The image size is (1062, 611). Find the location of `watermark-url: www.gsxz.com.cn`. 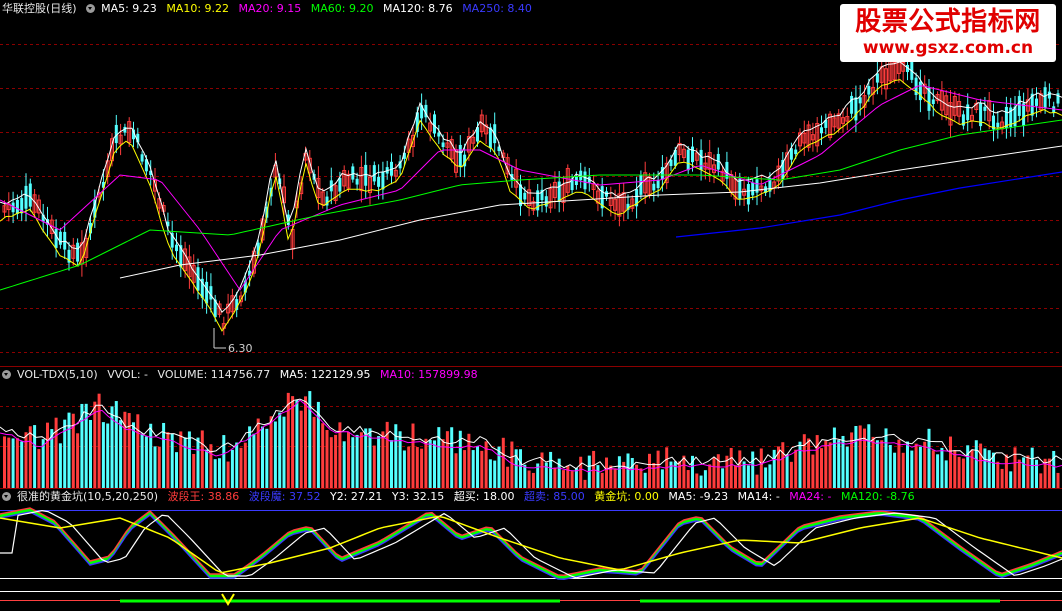

watermark-url: www.gsxz.com.cn is located at coordinates (948, 48).